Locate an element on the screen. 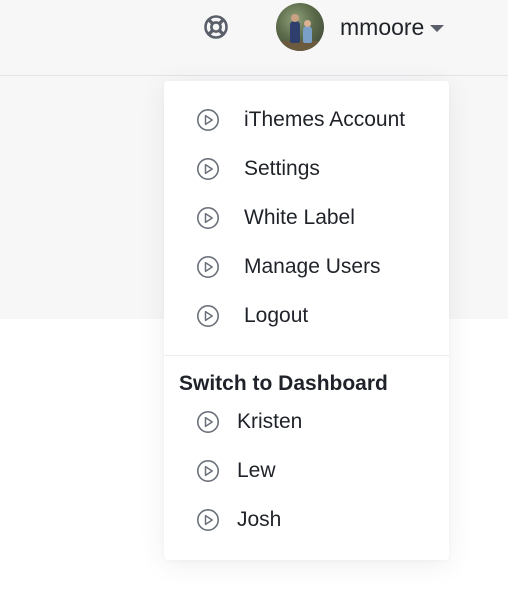 The width and height of the screenshot is (508, 589). dashboard-item-josh: Josh is located at coordinates (306, 520).